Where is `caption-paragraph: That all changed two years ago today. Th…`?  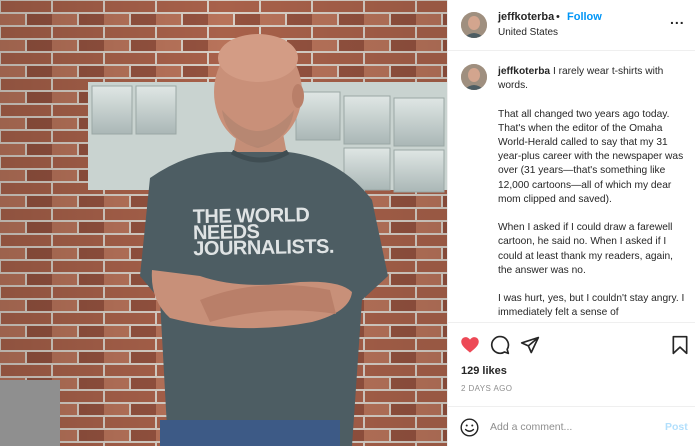
caption-paragraph: That all changed two years ago today. Th… is located at coordinates (591, 156).